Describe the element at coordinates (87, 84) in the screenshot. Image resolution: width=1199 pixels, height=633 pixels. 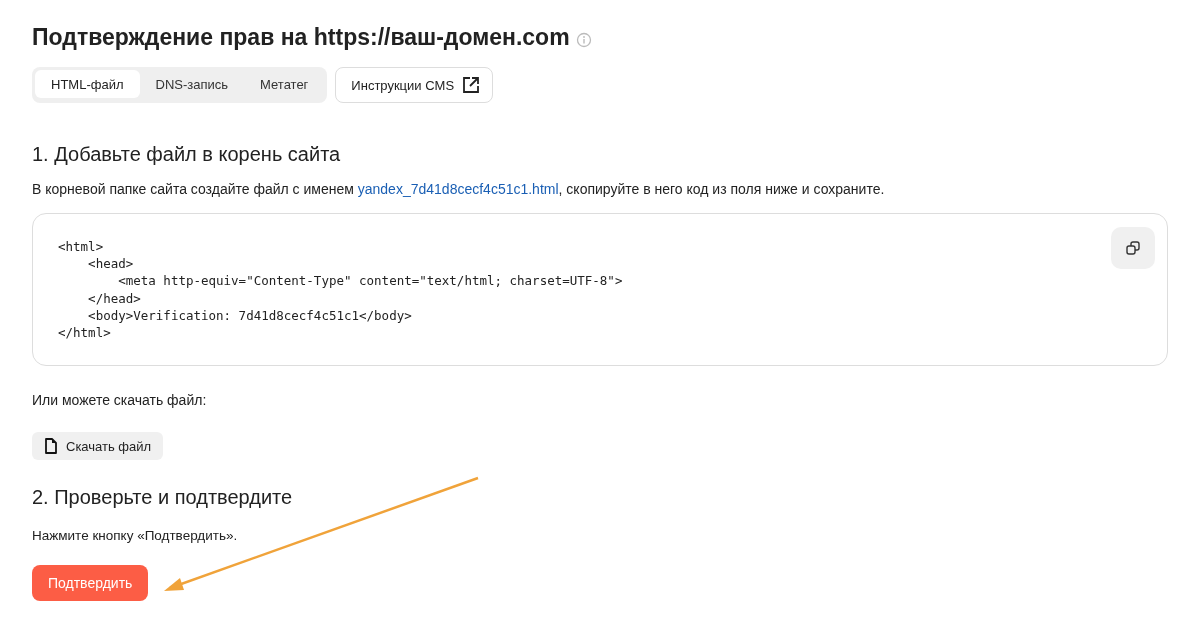
I see `tab: HTML-файл` at that location.